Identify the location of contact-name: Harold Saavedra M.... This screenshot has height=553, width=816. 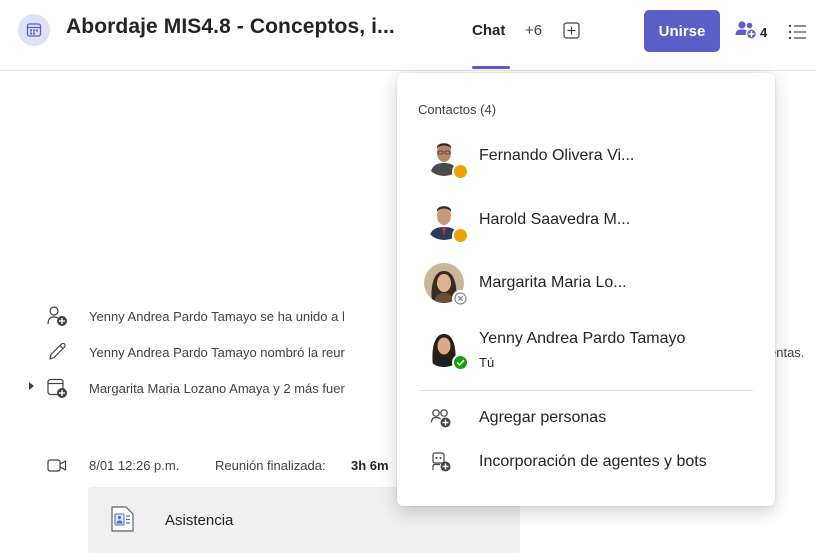
(555, 219).